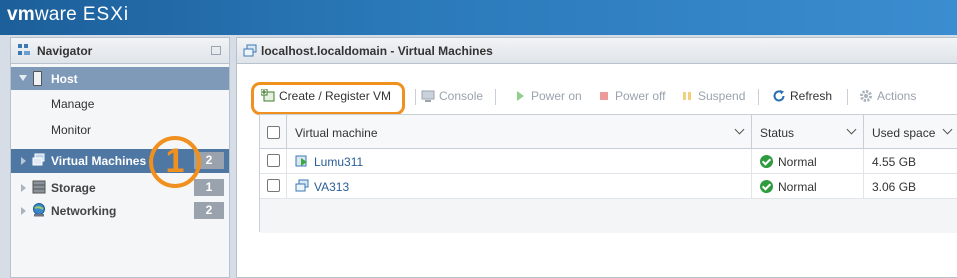 The height and width of the screenshot is (278, 957). Describe the element at coordinates (21, 14) in the screenshot. I see `logo-vm: vm` at that location.